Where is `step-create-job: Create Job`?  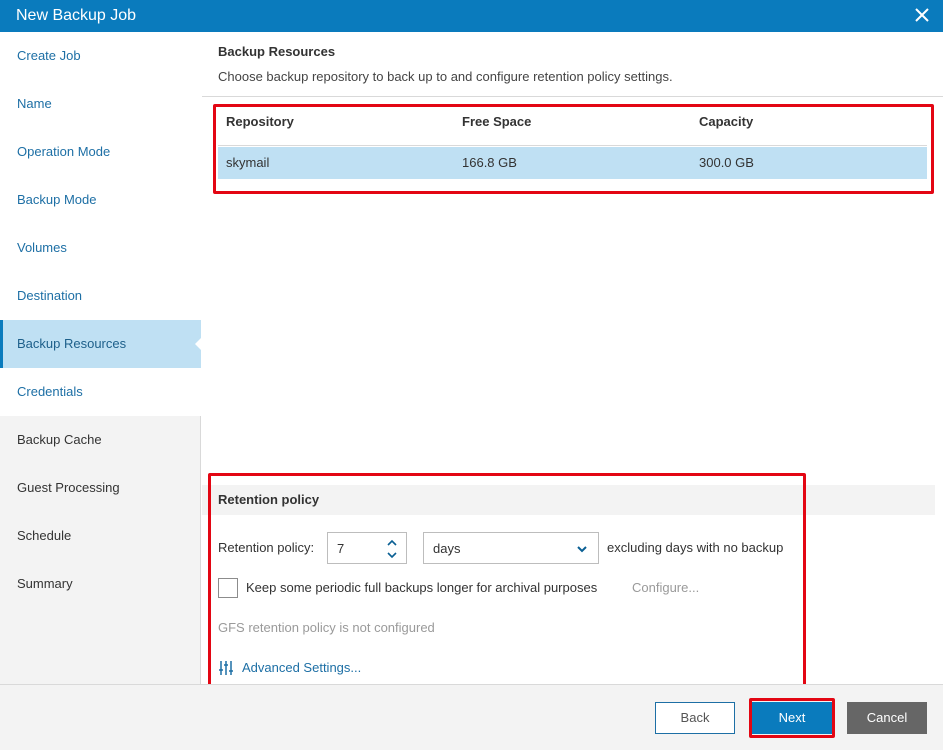 step-create-job: Create Job is located at coordinates (100, 56).